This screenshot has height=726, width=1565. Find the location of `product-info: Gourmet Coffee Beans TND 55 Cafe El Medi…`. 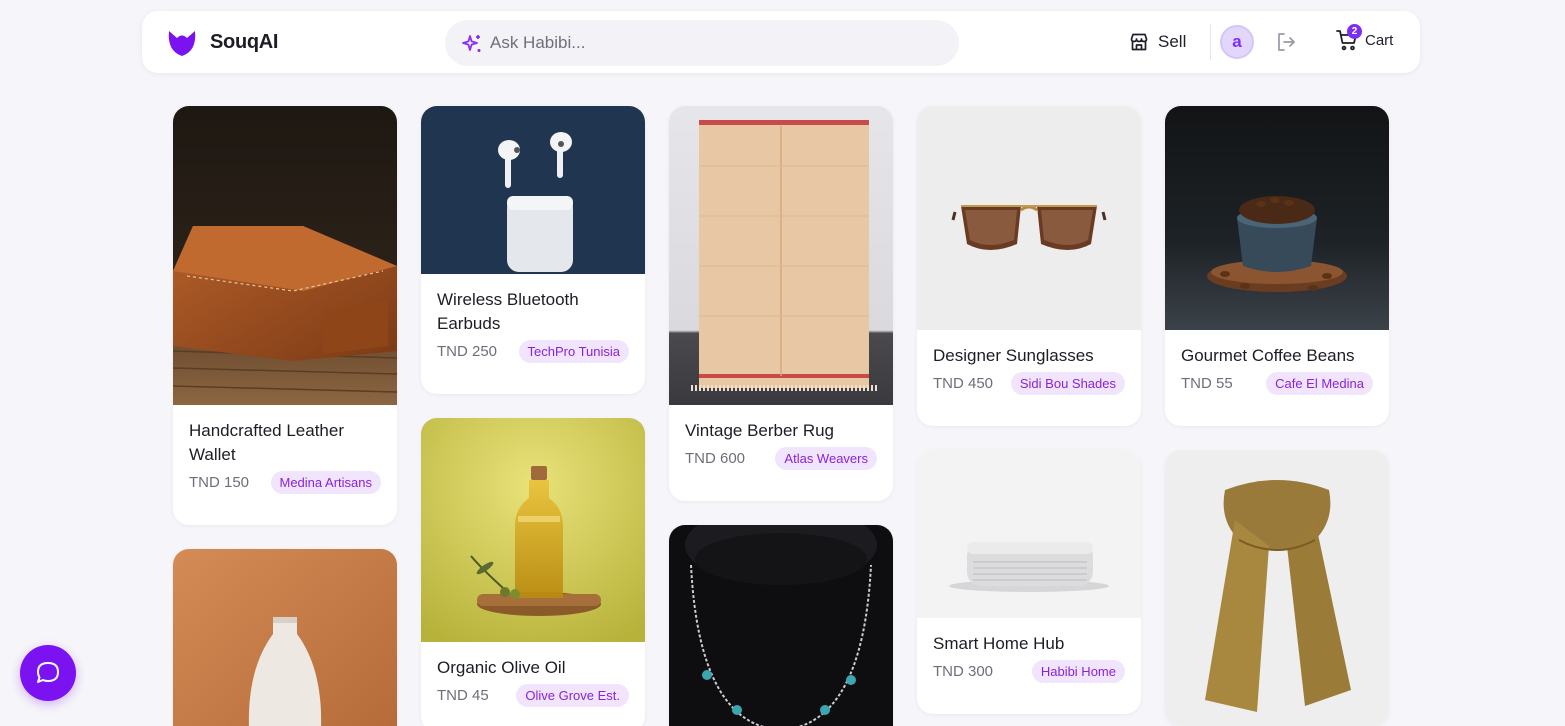

product-info: Gourmet Coffee Beans TND 55 Cafe El Medi… is located at coordinates (1277, 378).